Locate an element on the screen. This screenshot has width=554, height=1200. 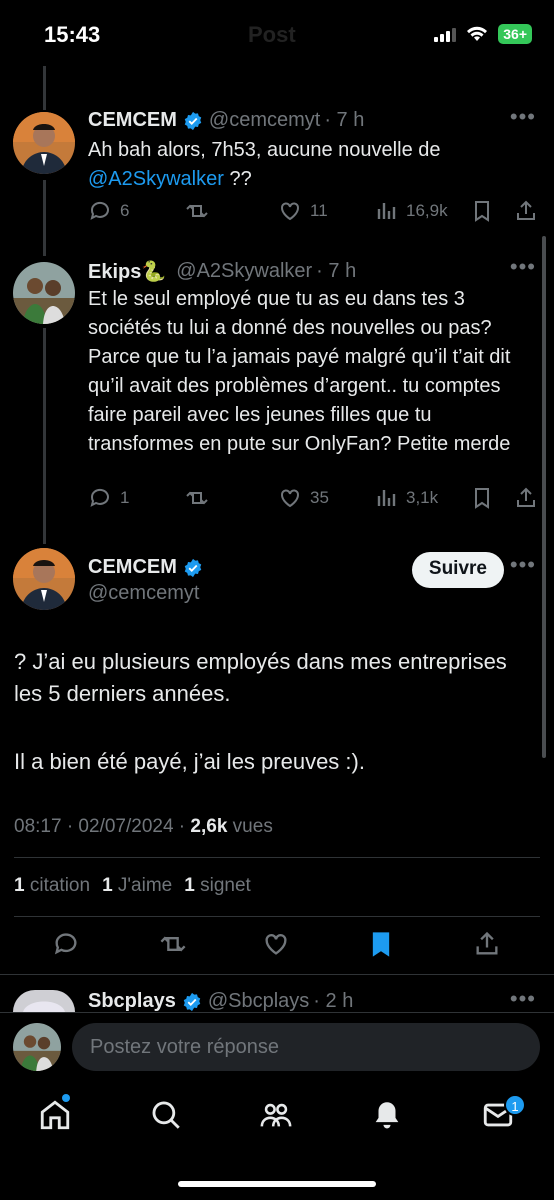
notifications-icon is located at coordinates (387, 1115).